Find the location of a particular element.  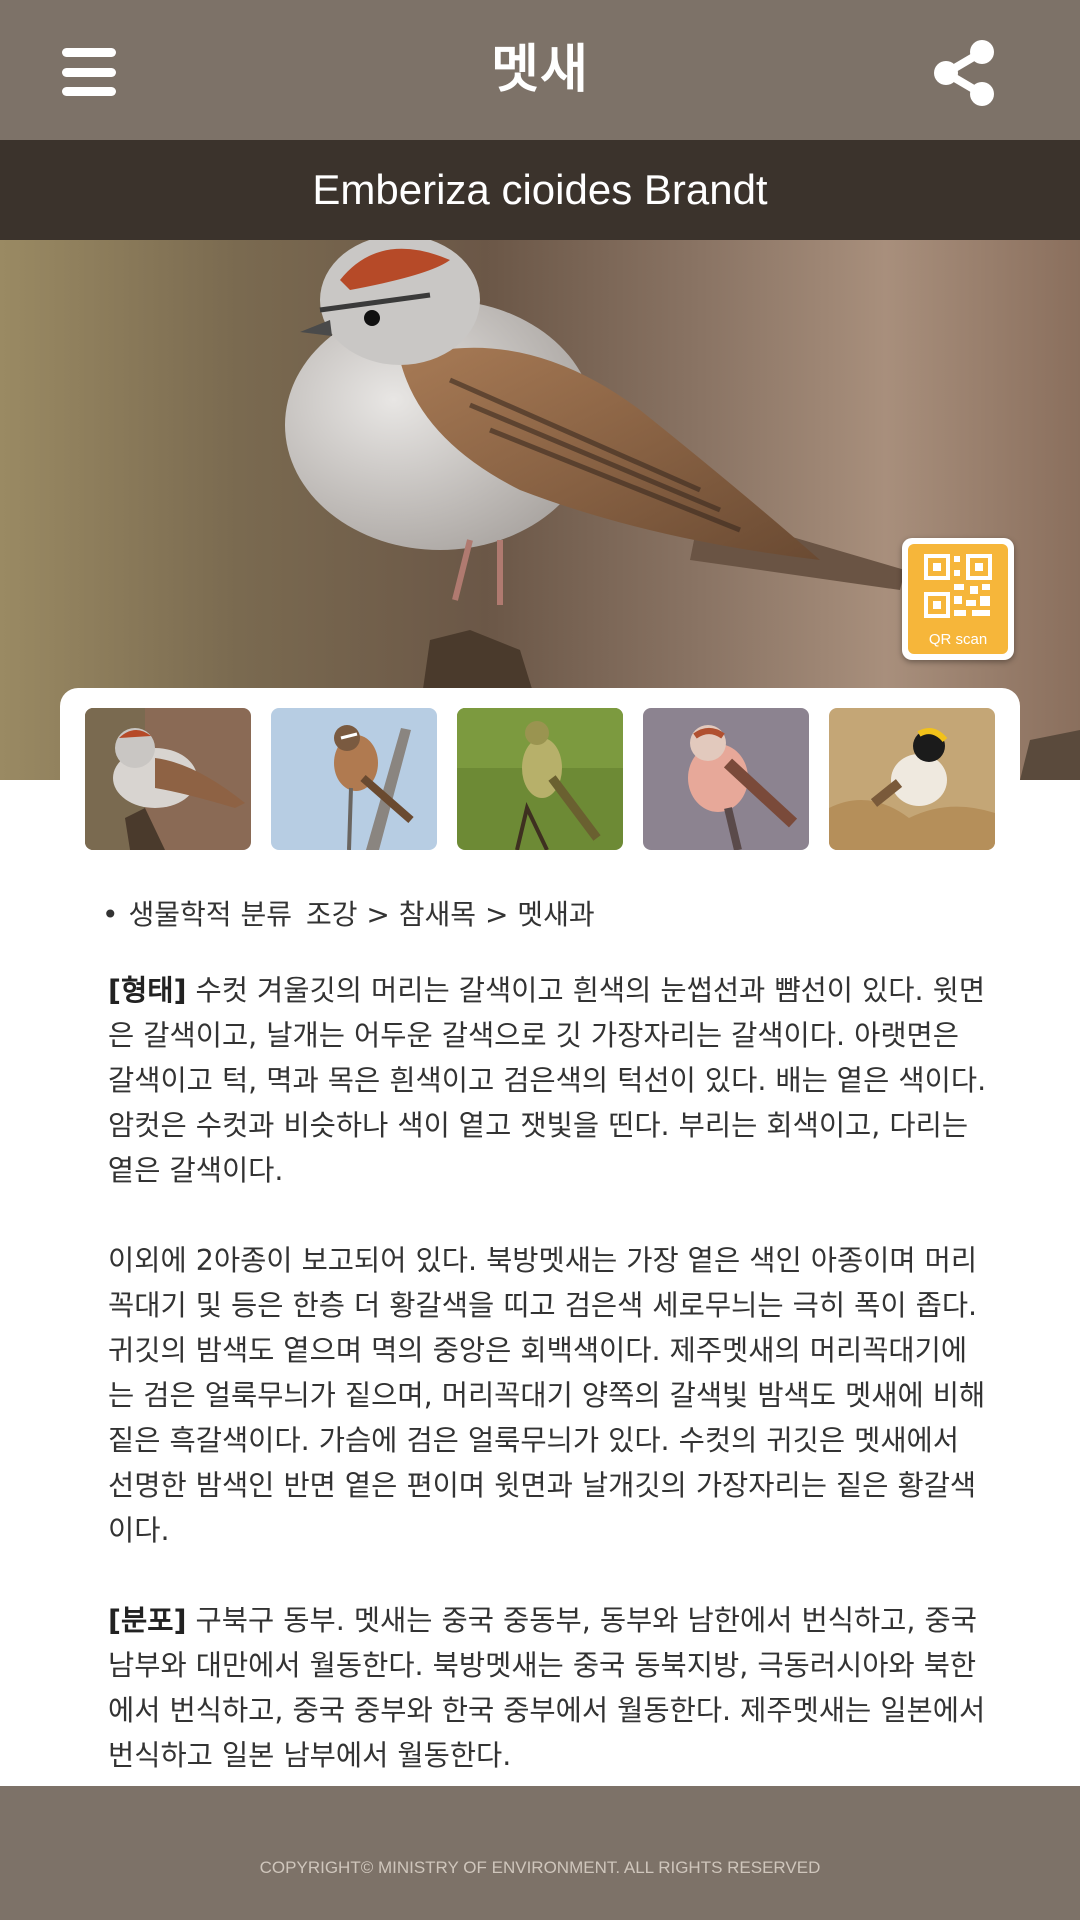

taxonomy-label: 생물학적 분류 is located at coordinates (210, 914).